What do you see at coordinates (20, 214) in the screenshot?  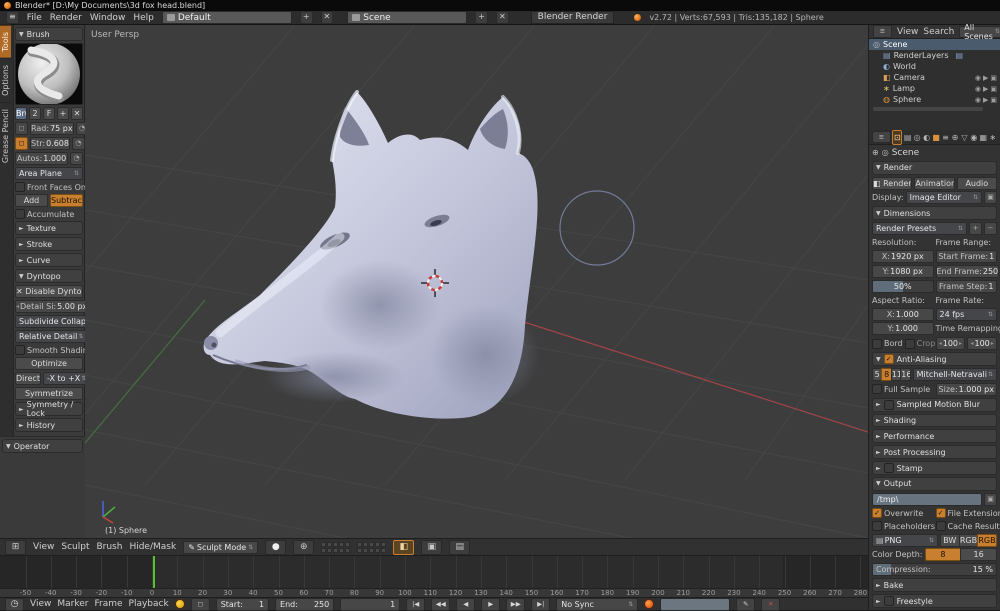 I see `accumulate-checkbox` at bounding box center [20, 214].